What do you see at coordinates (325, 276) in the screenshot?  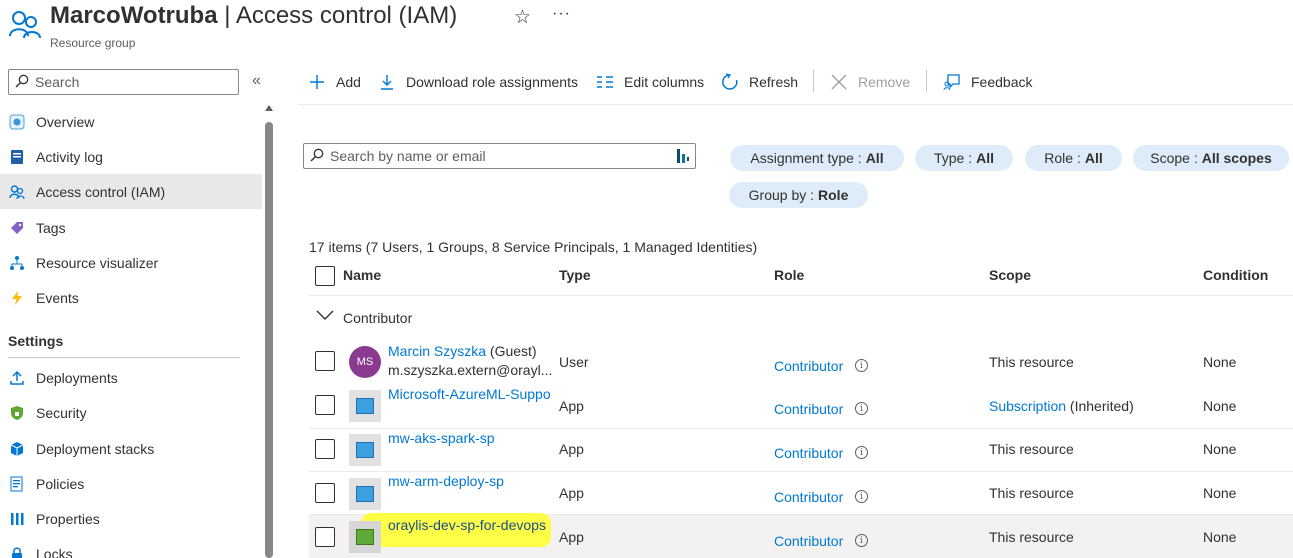 I see `select-all-checkbox` at bounding box center [325, 276].